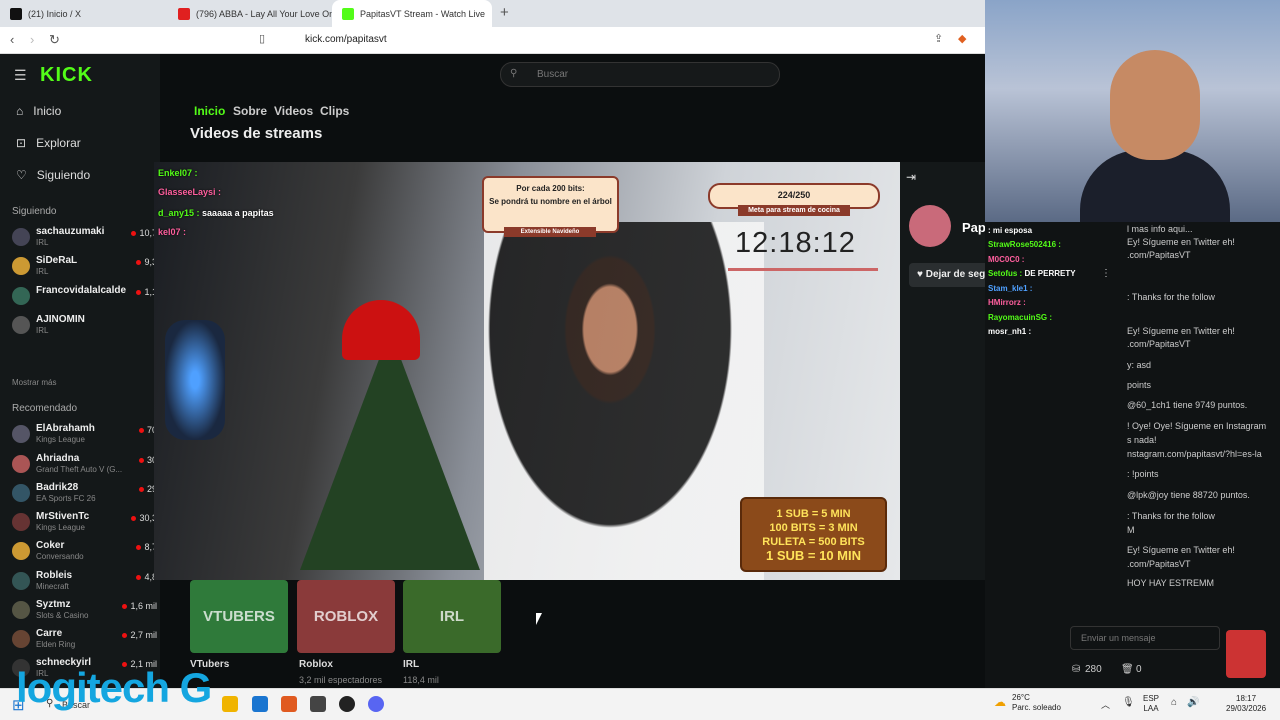  I want to click on back-icon: ‹, so click(12, 39).